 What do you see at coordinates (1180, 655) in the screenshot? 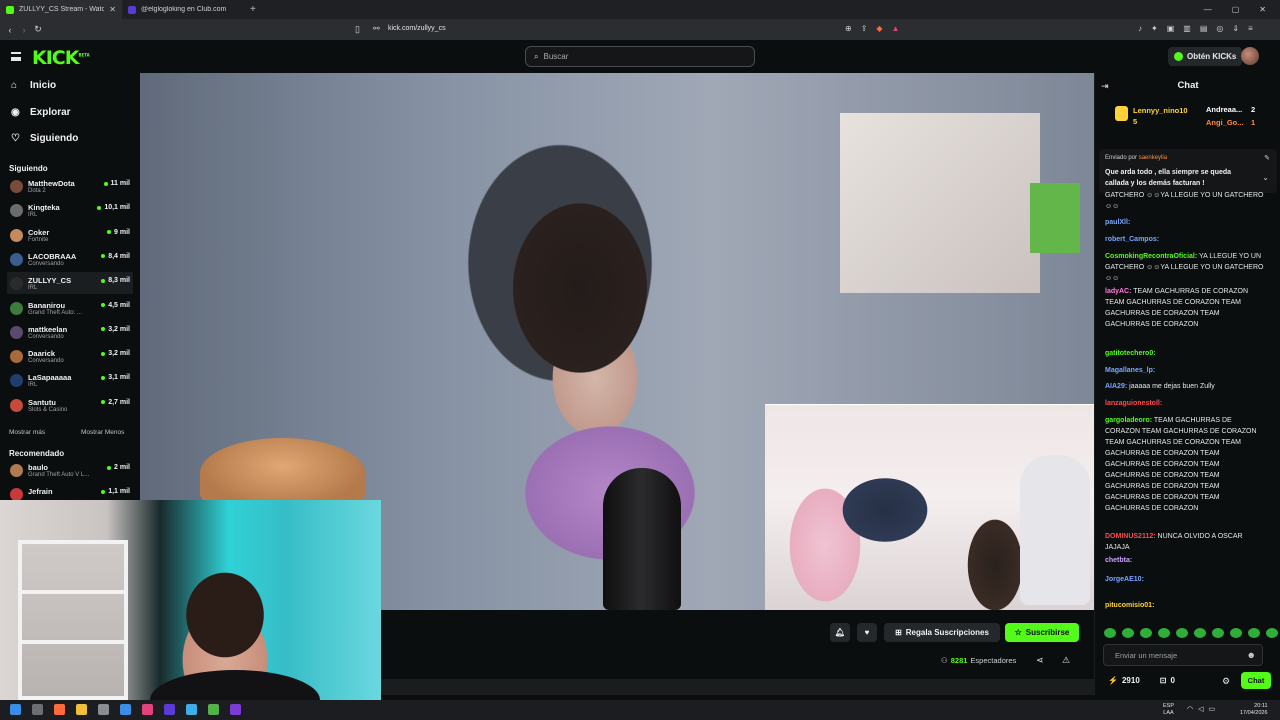
I see `chat-input` at bounding box center [1180, 655].